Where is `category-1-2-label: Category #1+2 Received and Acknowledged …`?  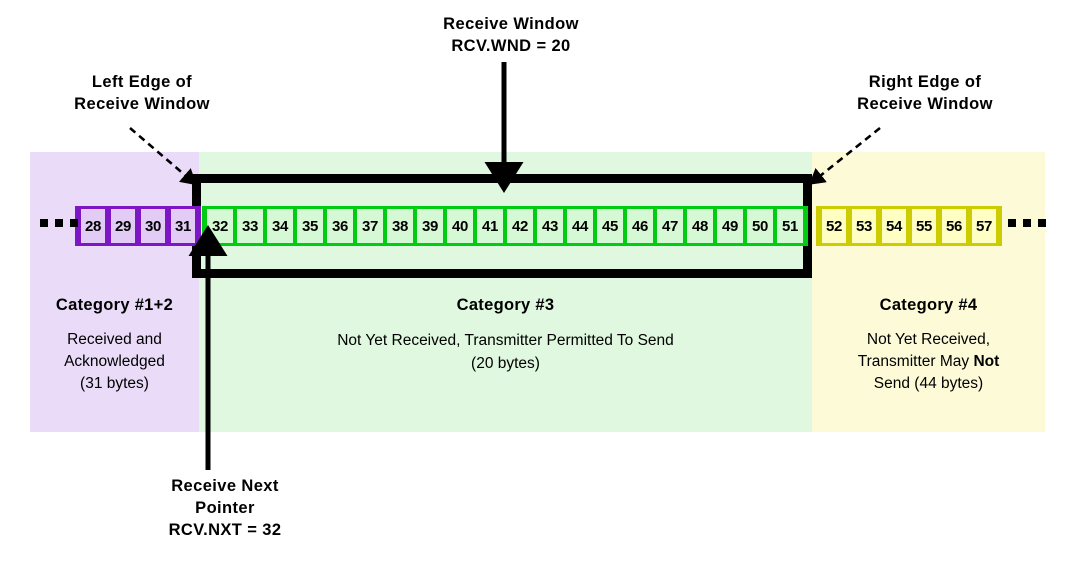
category-1-2-label: Category #1+2 Received and Acknowledged … is located at coordinates (114, 345).